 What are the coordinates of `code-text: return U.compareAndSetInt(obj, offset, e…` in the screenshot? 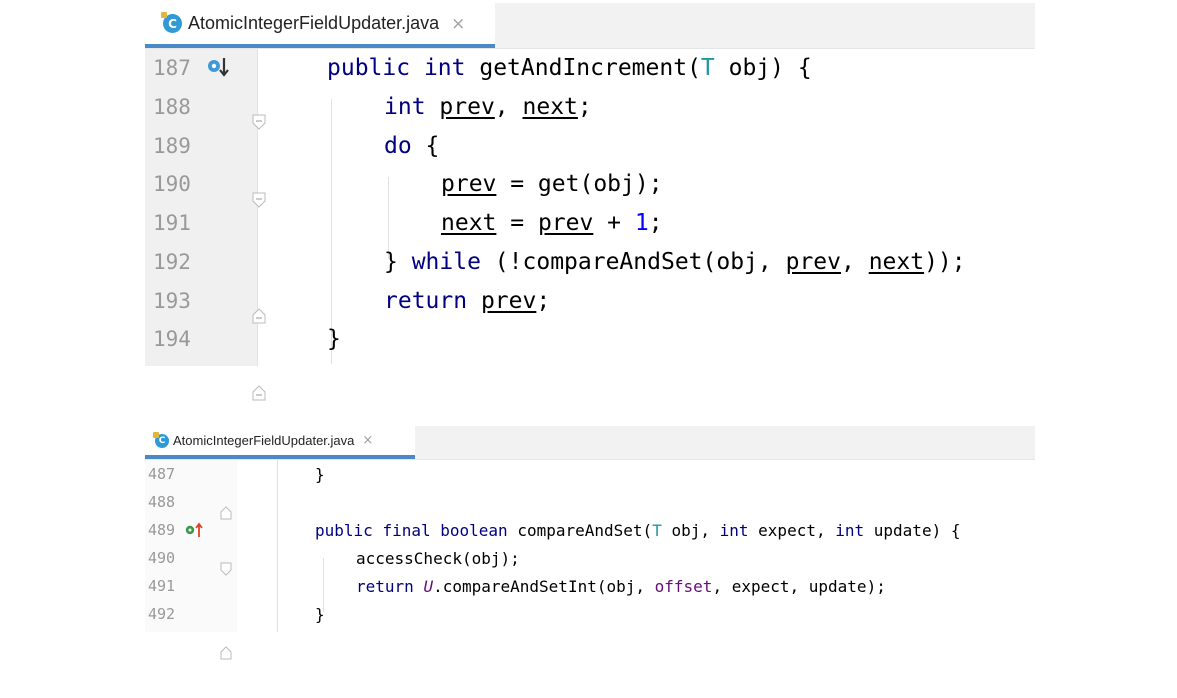 It's located at (621, 586).